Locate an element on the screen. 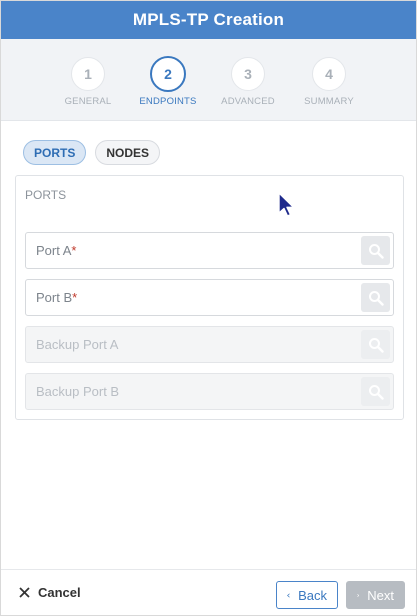  backup-port-b-search-button is located at coordinates (375, 391).